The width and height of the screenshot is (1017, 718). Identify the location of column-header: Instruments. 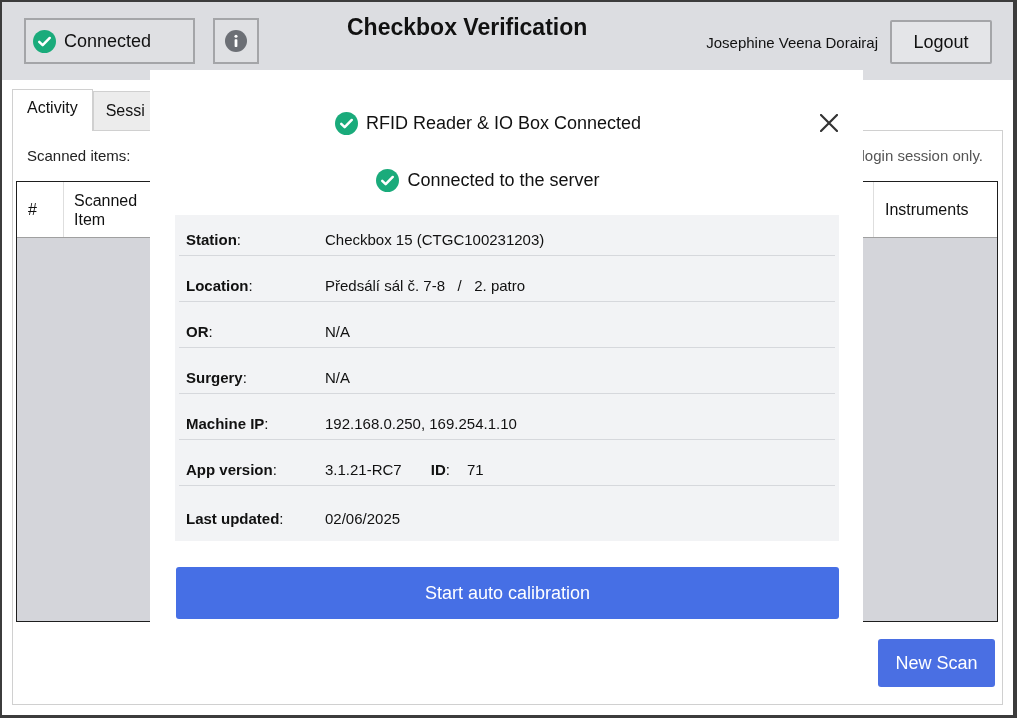
(935, 209).